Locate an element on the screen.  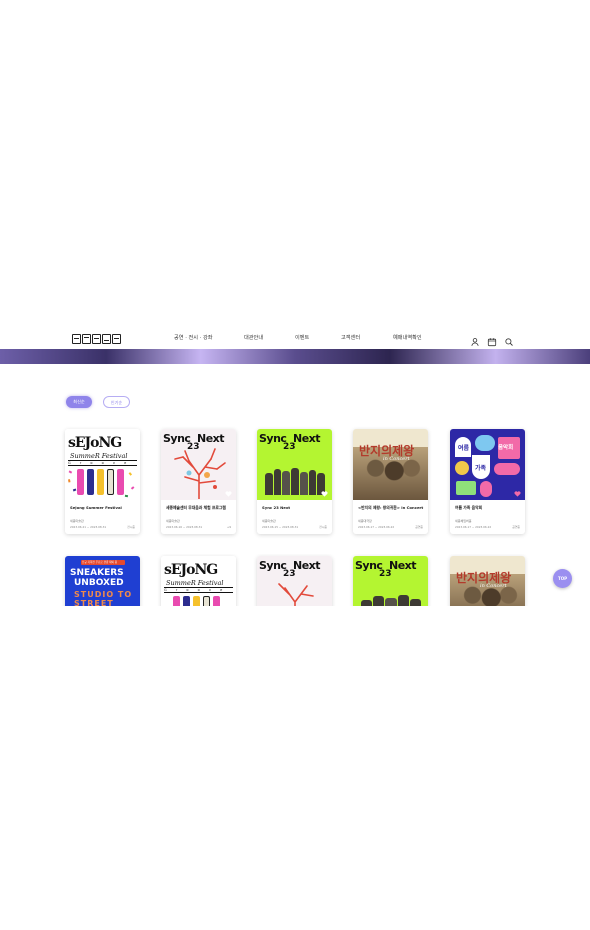
scroll-top-button: TOP is located at coordinates (562, 578).